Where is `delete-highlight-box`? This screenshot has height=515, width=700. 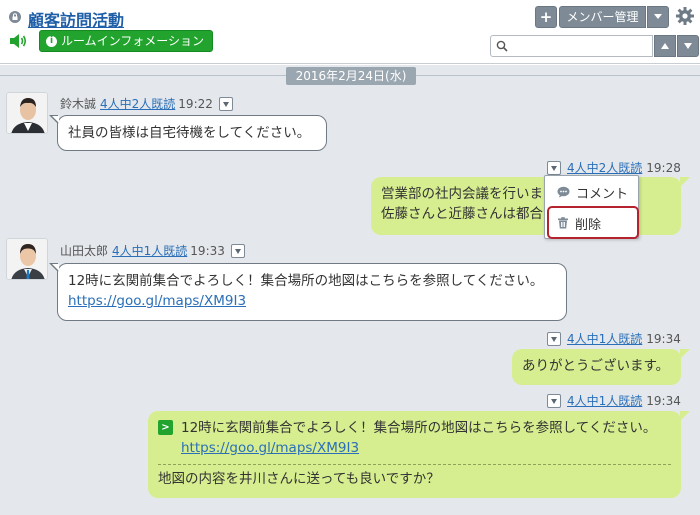 delete-highlight-box is located at coordinates (593, 222).